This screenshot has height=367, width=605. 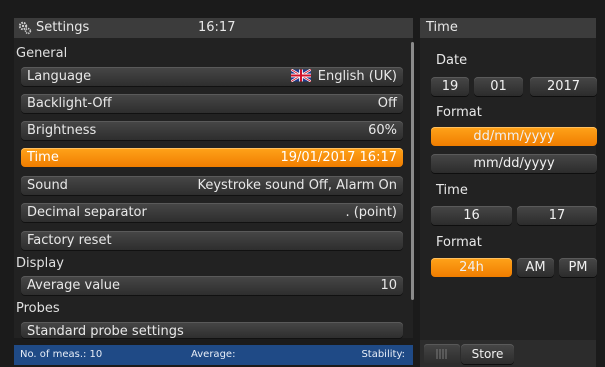 What do you see at coordinates (338, 157) in the screenshot?
I see `time-value: 19/01/2017 16:17` at bounding box center [338, 157].